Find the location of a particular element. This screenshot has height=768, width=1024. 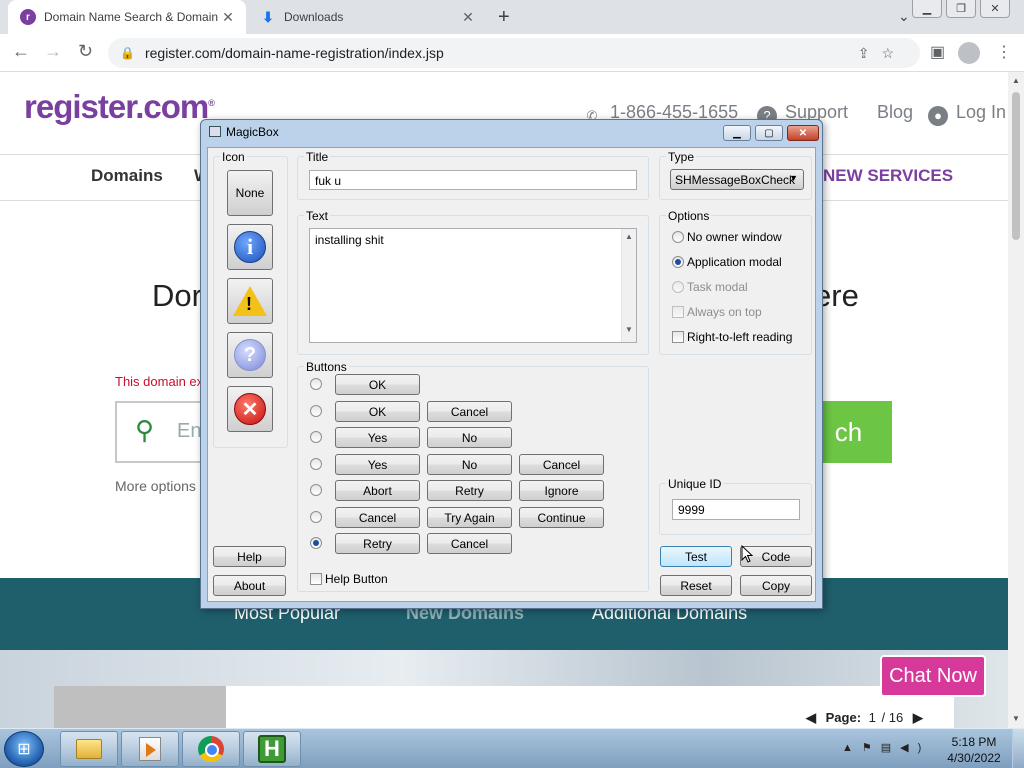

reset-button: Reset is located at coordinates (696, 585).